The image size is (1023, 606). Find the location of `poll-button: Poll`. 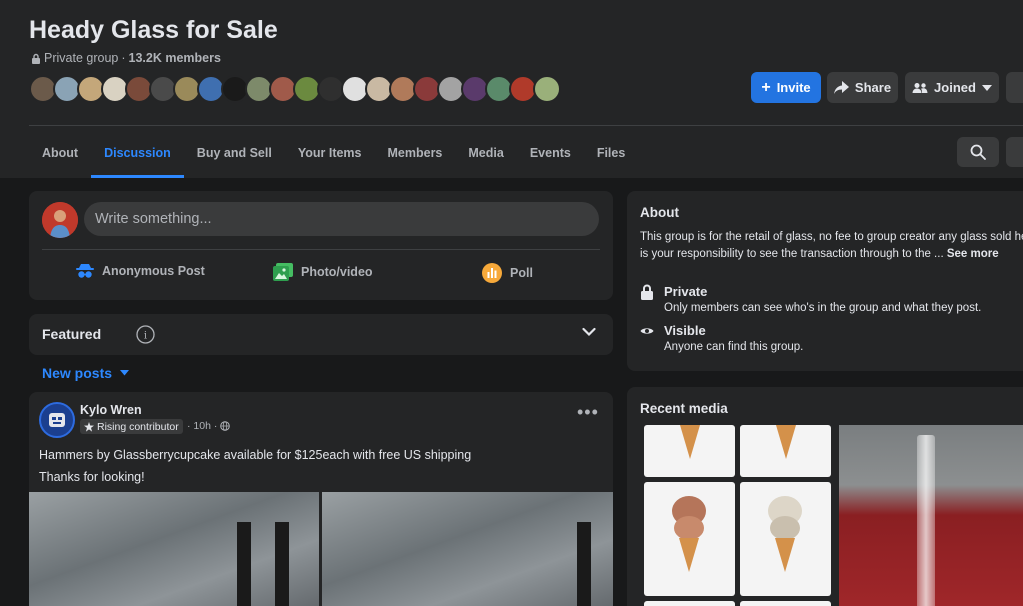

poll-button: Poll is located at coordinates (507, 273).